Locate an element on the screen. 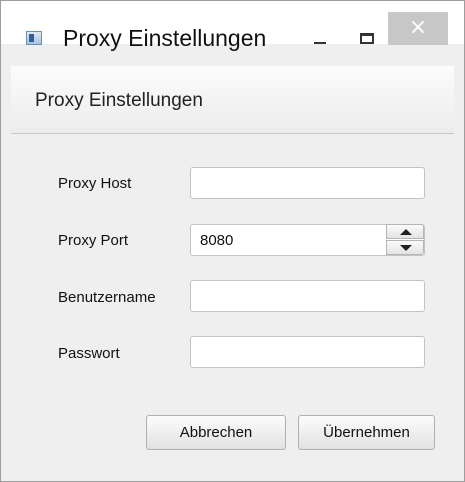  triangle-up-icon is located at coordinates (406, 232).